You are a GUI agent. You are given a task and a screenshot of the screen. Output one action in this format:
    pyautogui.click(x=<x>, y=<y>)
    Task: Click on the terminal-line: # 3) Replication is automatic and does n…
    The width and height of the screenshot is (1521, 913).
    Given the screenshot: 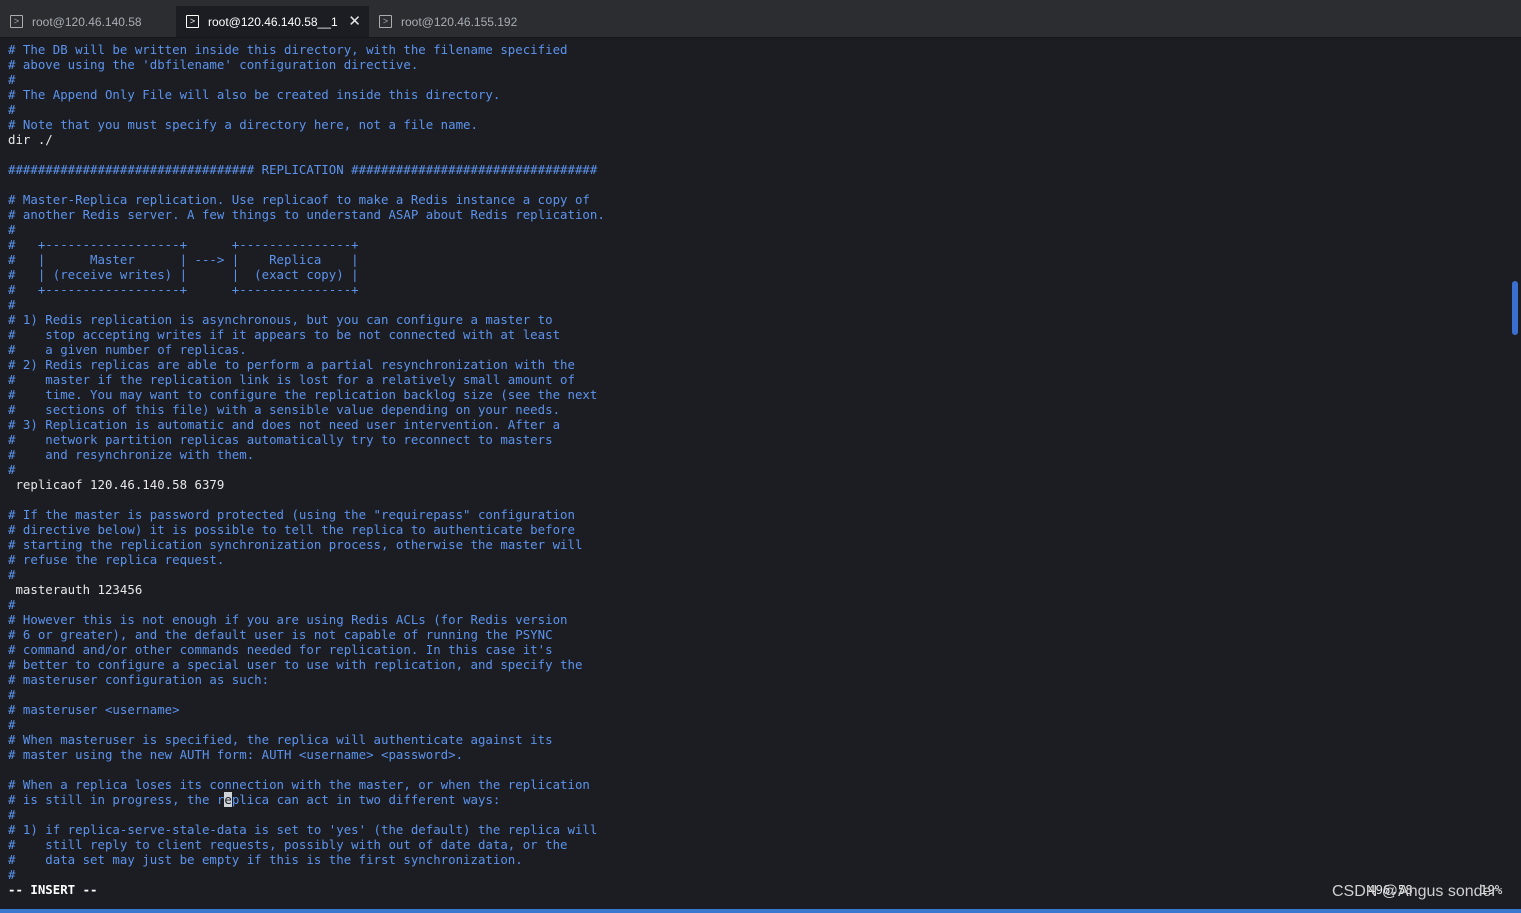 What is the action you would take?
    pyautogui.click(x=284, y=424)
    